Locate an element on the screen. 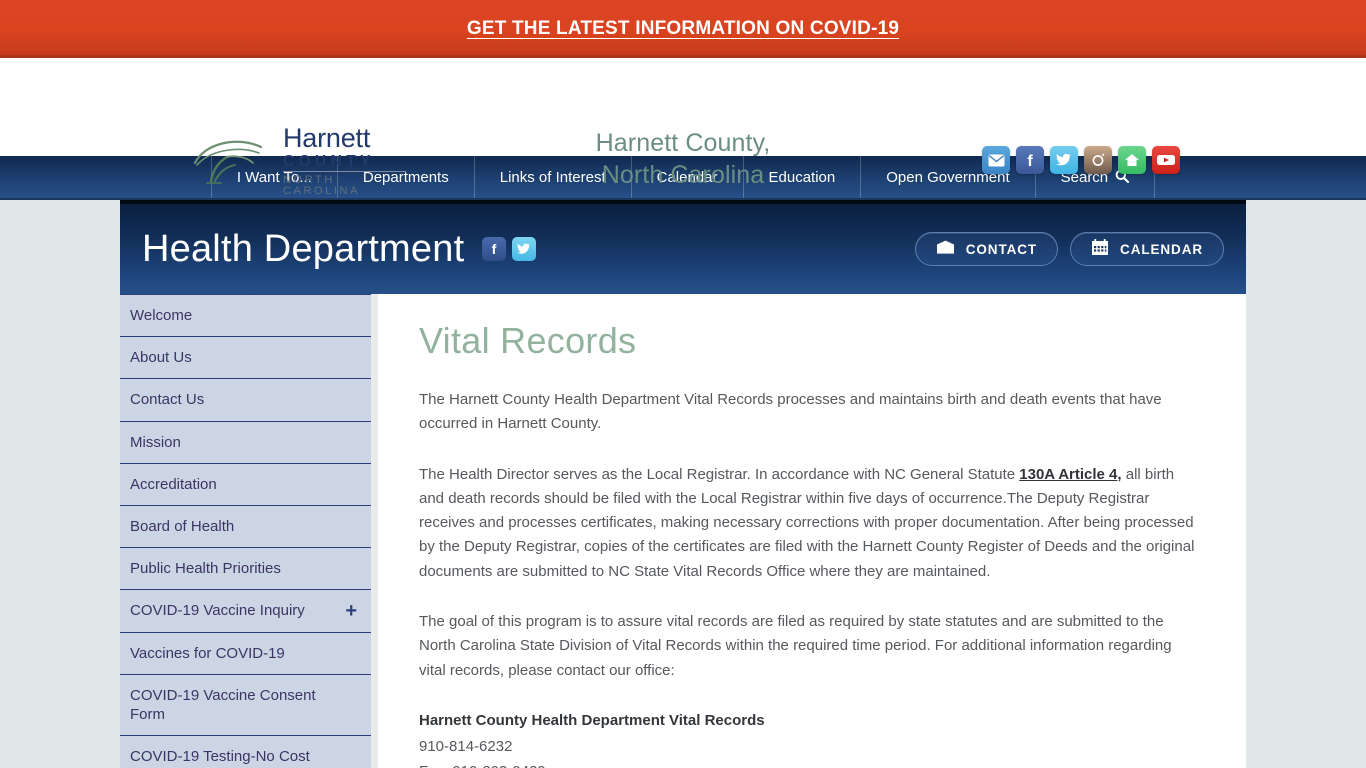 The height and width of the screenshot is (768, 1366). header-social-links: f is located at coordinates (1081, 160).